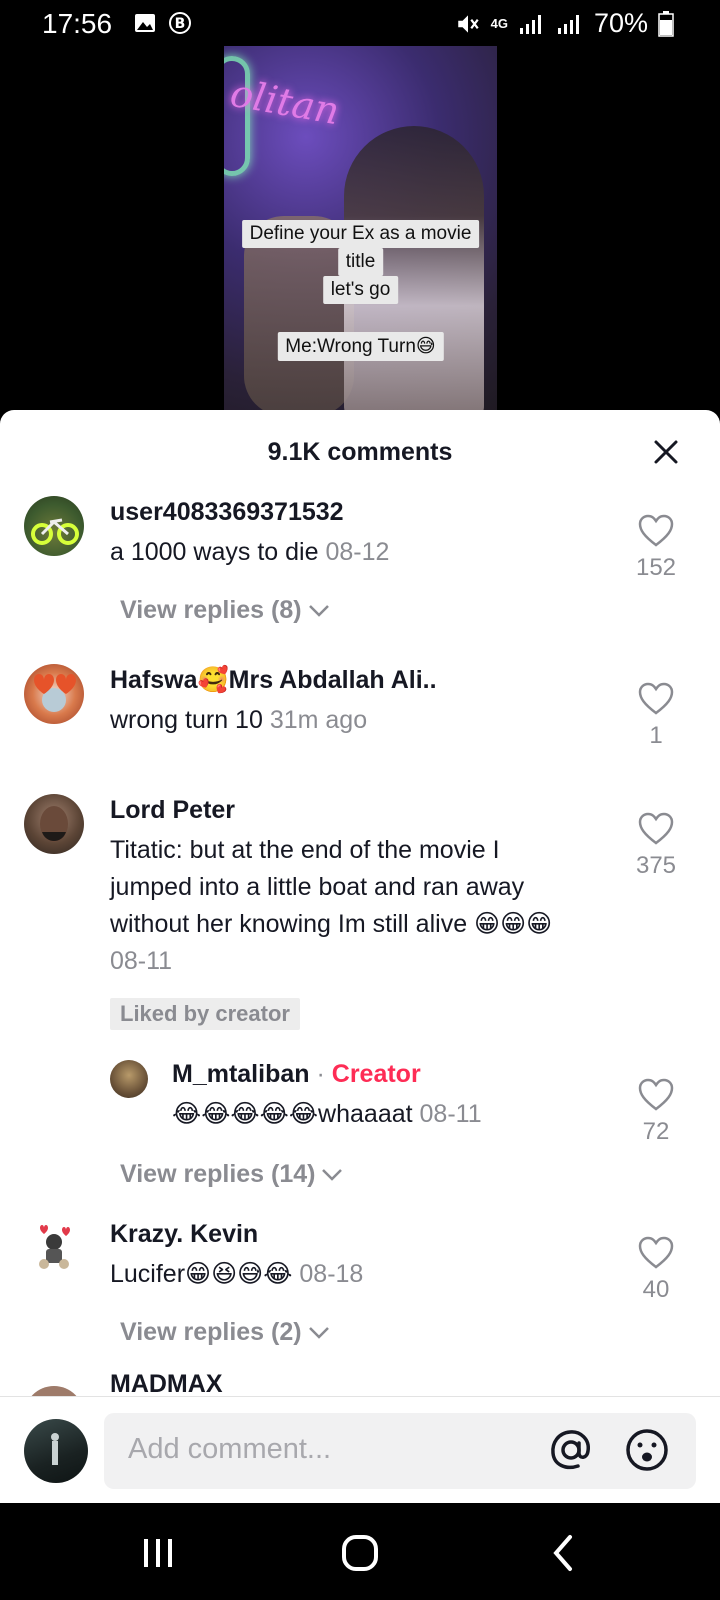 This screenshot has width=720, height=1600. Describe the element at coordinates (530, 24) in the screenshot. I see `signal-icon` at that location.